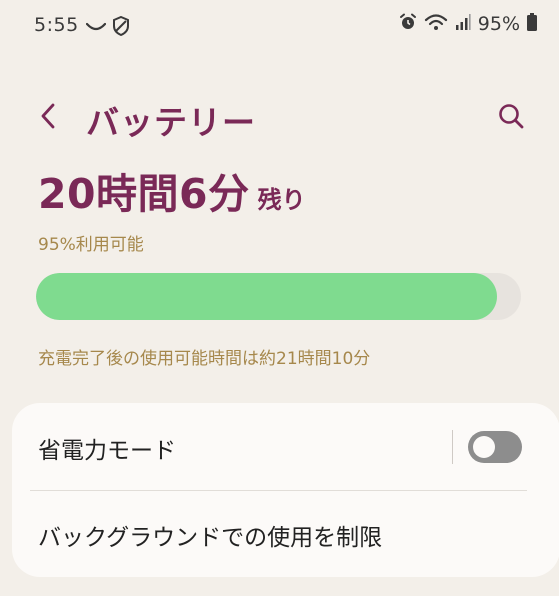 The image size is (559, 596). Describe the element at coordinates (279, 26) in the screenshot. I see `status-bar: 5:55 95%` at that location.